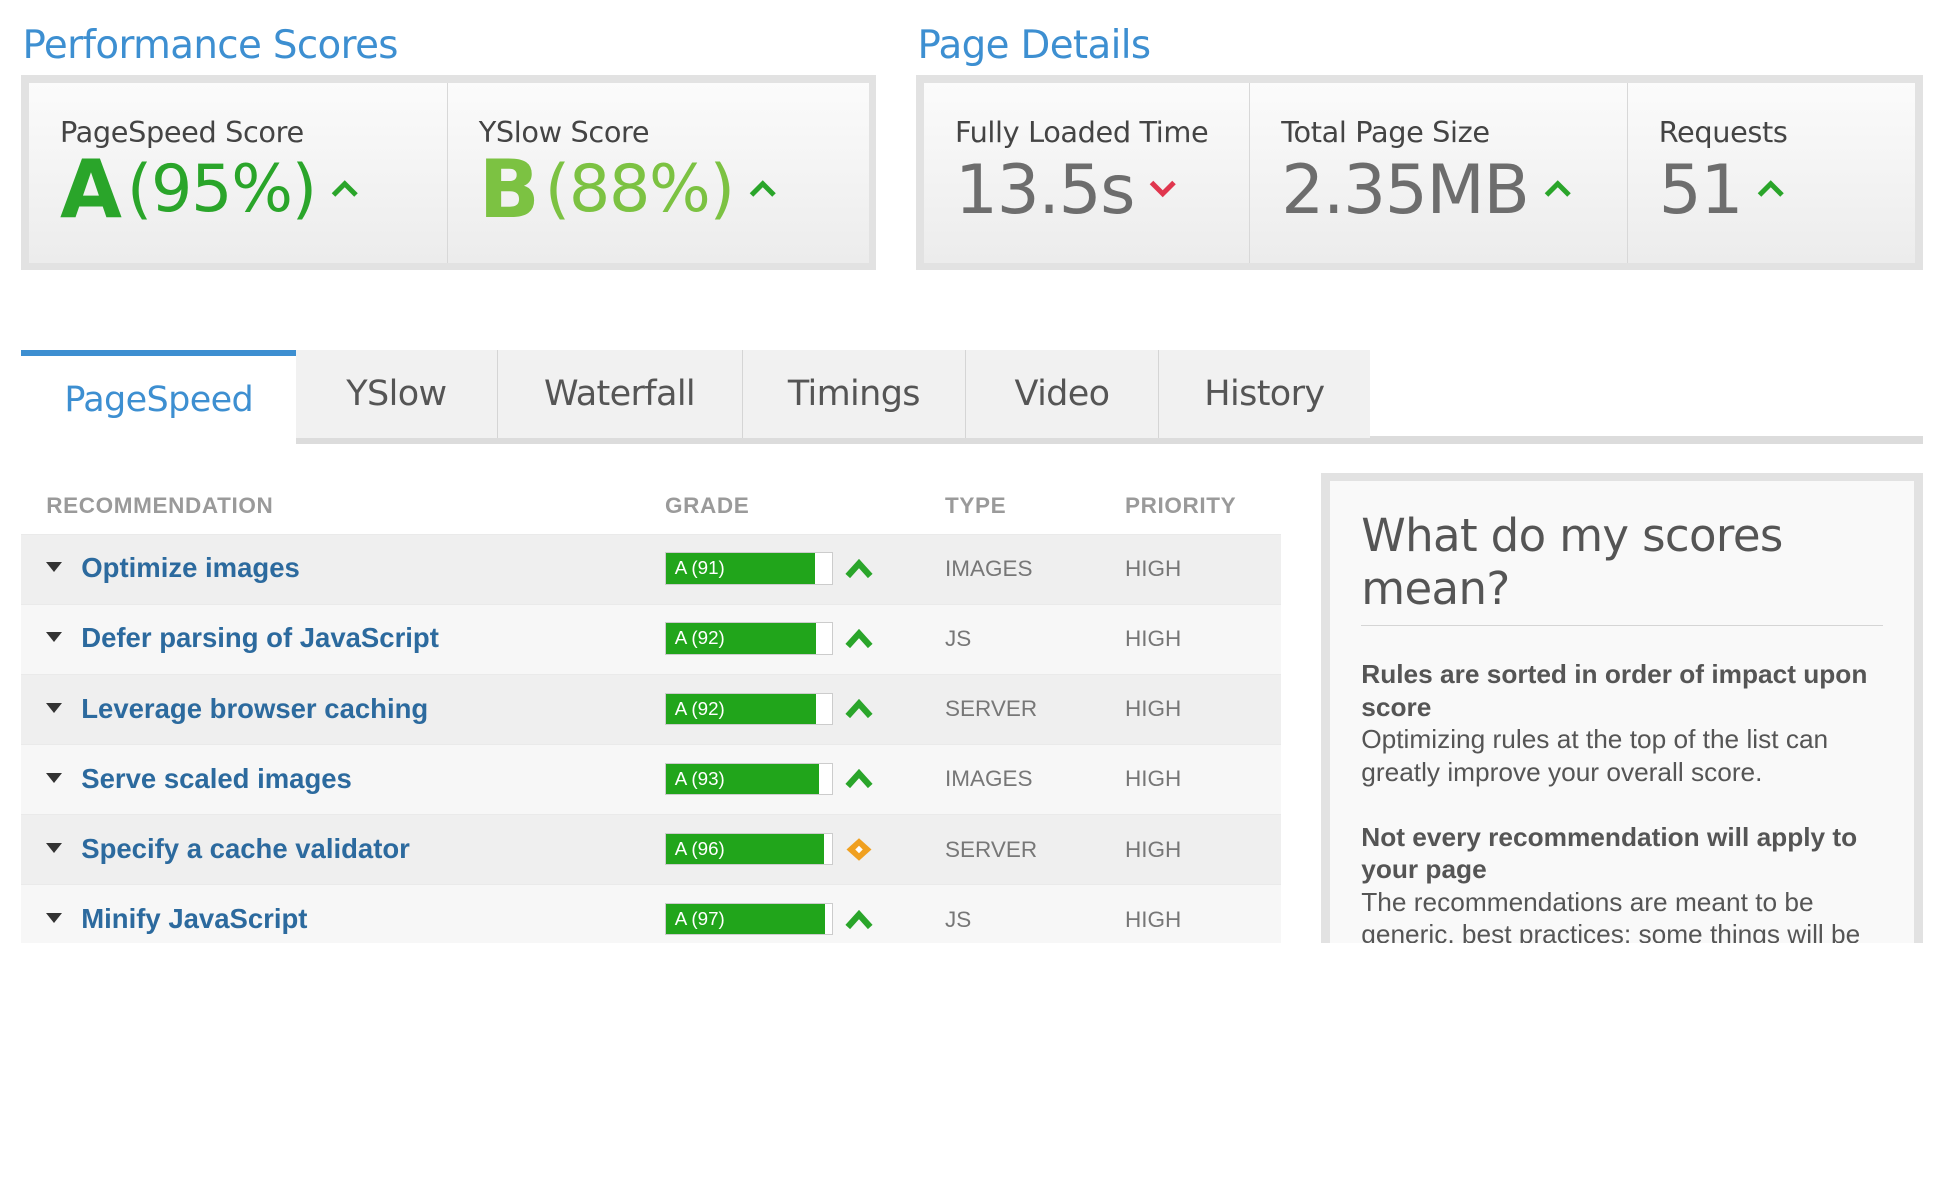 The image size is (1956, 1179). Describe the element at coordinates (639, 189) in the screenshot. I see `yslow-percent: (88%)` at that location.